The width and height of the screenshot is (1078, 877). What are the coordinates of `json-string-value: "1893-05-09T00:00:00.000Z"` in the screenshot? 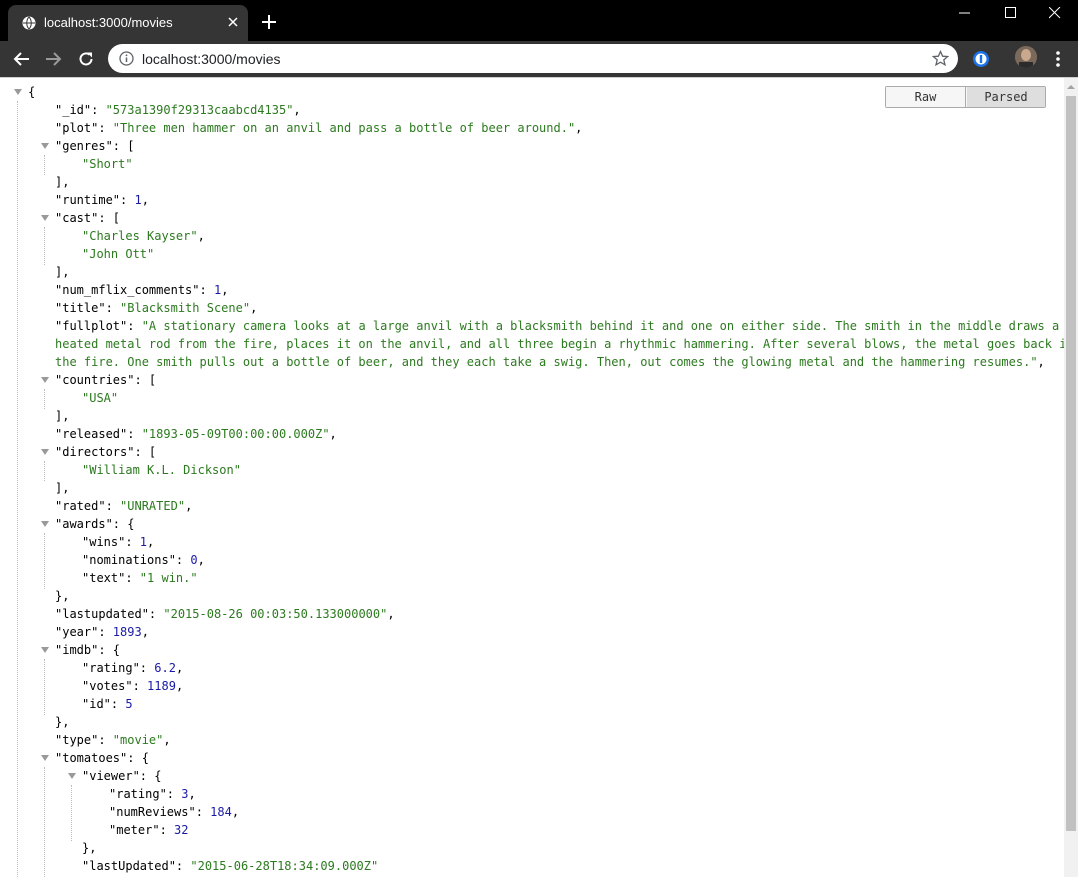 It's located at (235, 434).